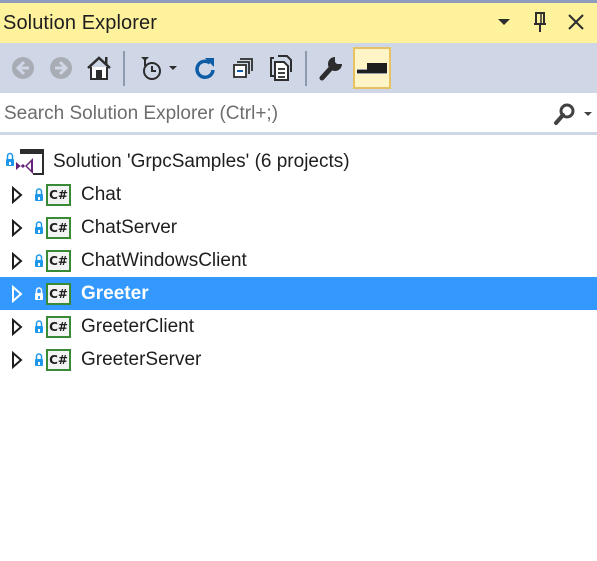  Describe the element at coordinates (298, 23) in the screenshot. I see `panel-title-bar: Solution Explorer` at that location.